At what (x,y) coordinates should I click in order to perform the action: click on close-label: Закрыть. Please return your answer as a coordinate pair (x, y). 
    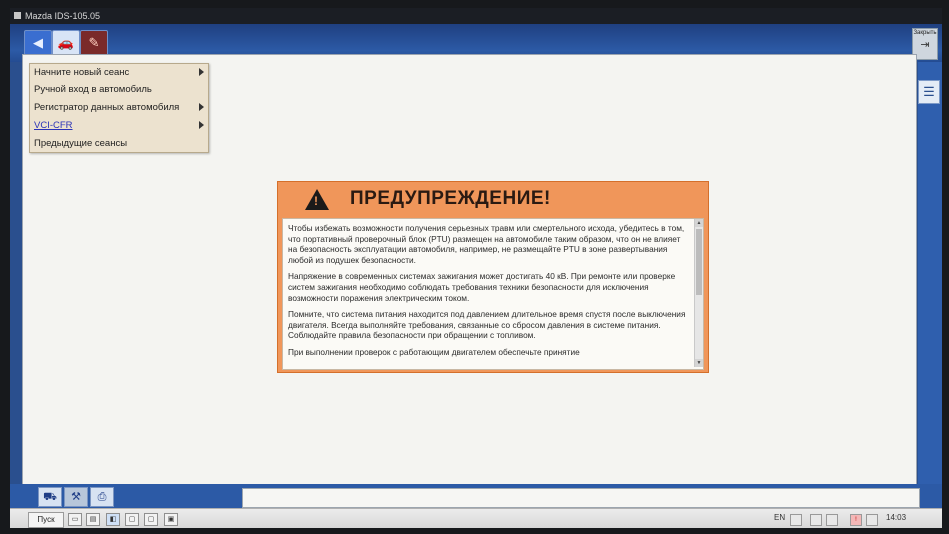
    Looking at the image, I should click on (925, 33).